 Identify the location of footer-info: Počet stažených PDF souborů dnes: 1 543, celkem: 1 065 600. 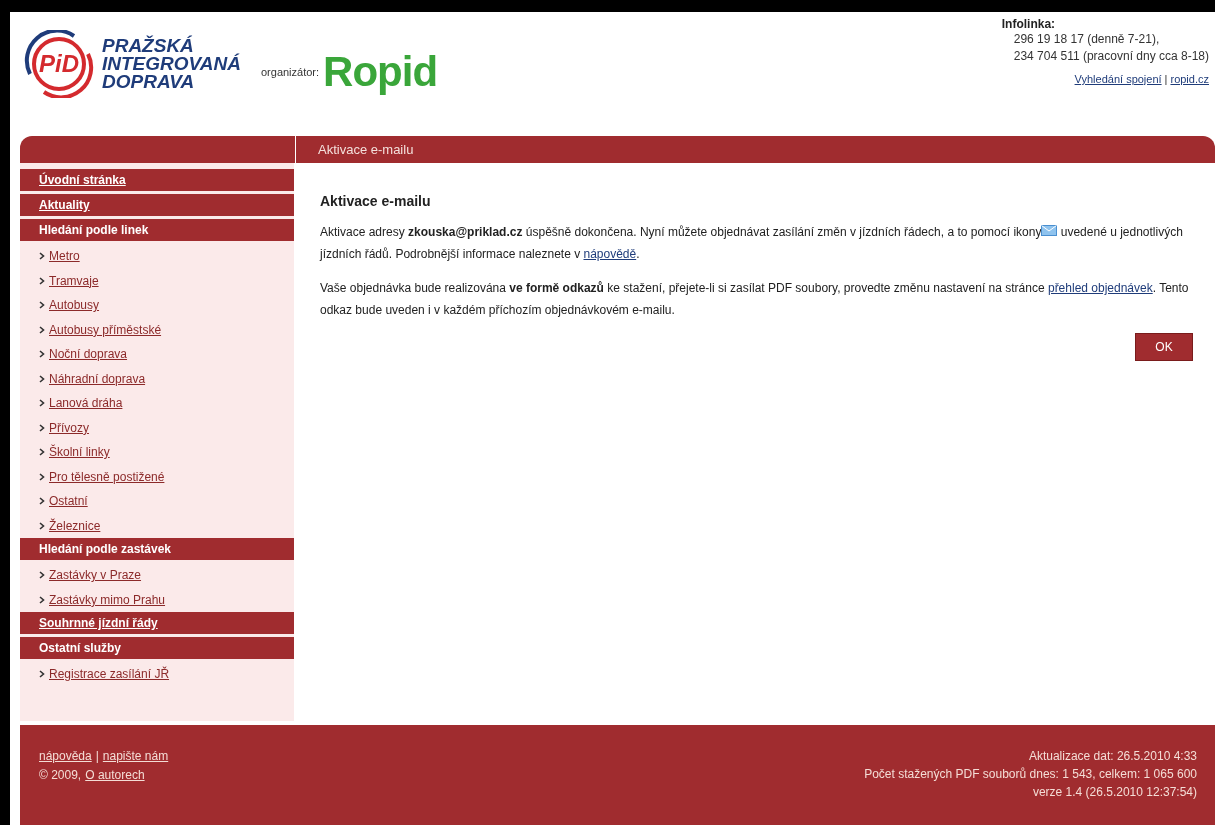
(1030, 774).